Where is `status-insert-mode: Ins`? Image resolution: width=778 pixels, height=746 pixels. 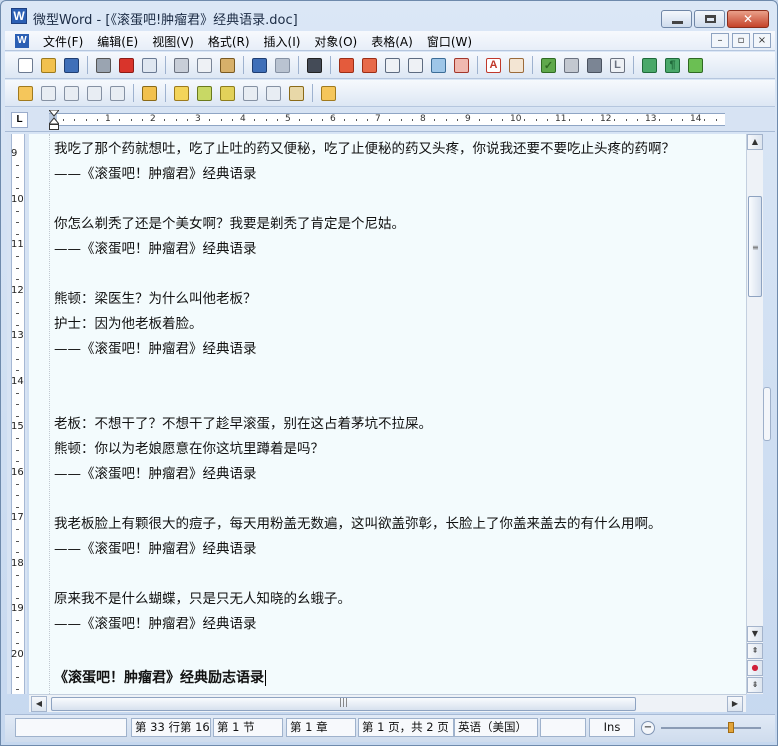 status-insert-mode: Ins is located at coordinates (612, 727).